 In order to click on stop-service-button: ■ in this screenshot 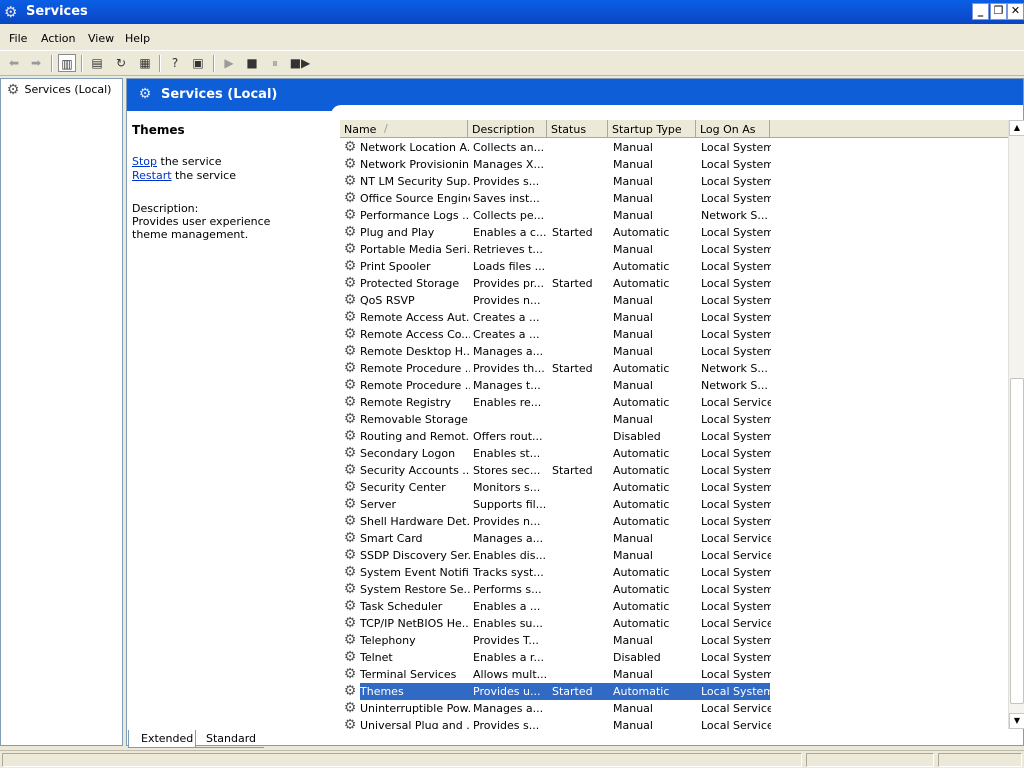, I will do `click(252, 63)`.